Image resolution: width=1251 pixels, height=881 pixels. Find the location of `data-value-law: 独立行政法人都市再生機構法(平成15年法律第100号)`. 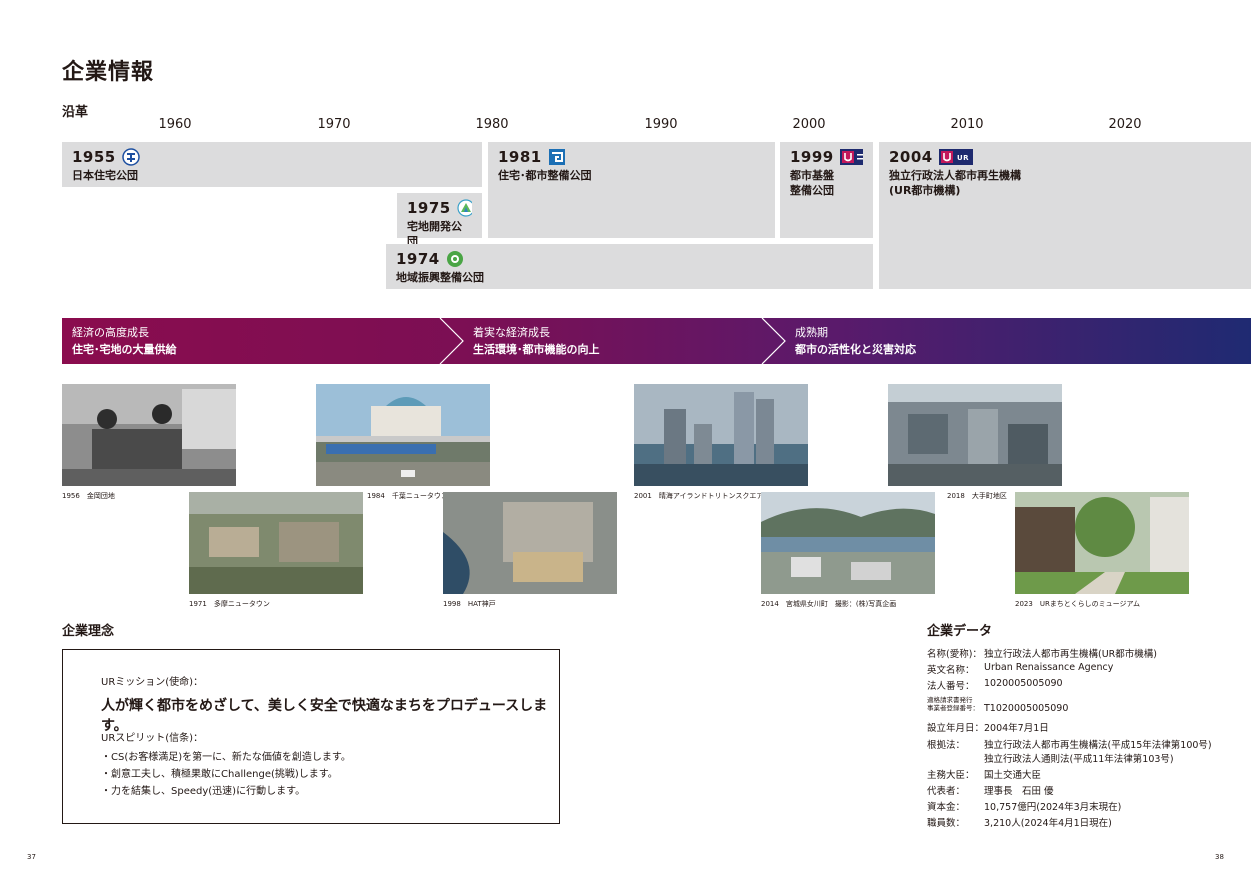

data-value-law: 独立行政法人都市再生機構法(平成15年法律第100号) is located at coordinates (1098, 745).